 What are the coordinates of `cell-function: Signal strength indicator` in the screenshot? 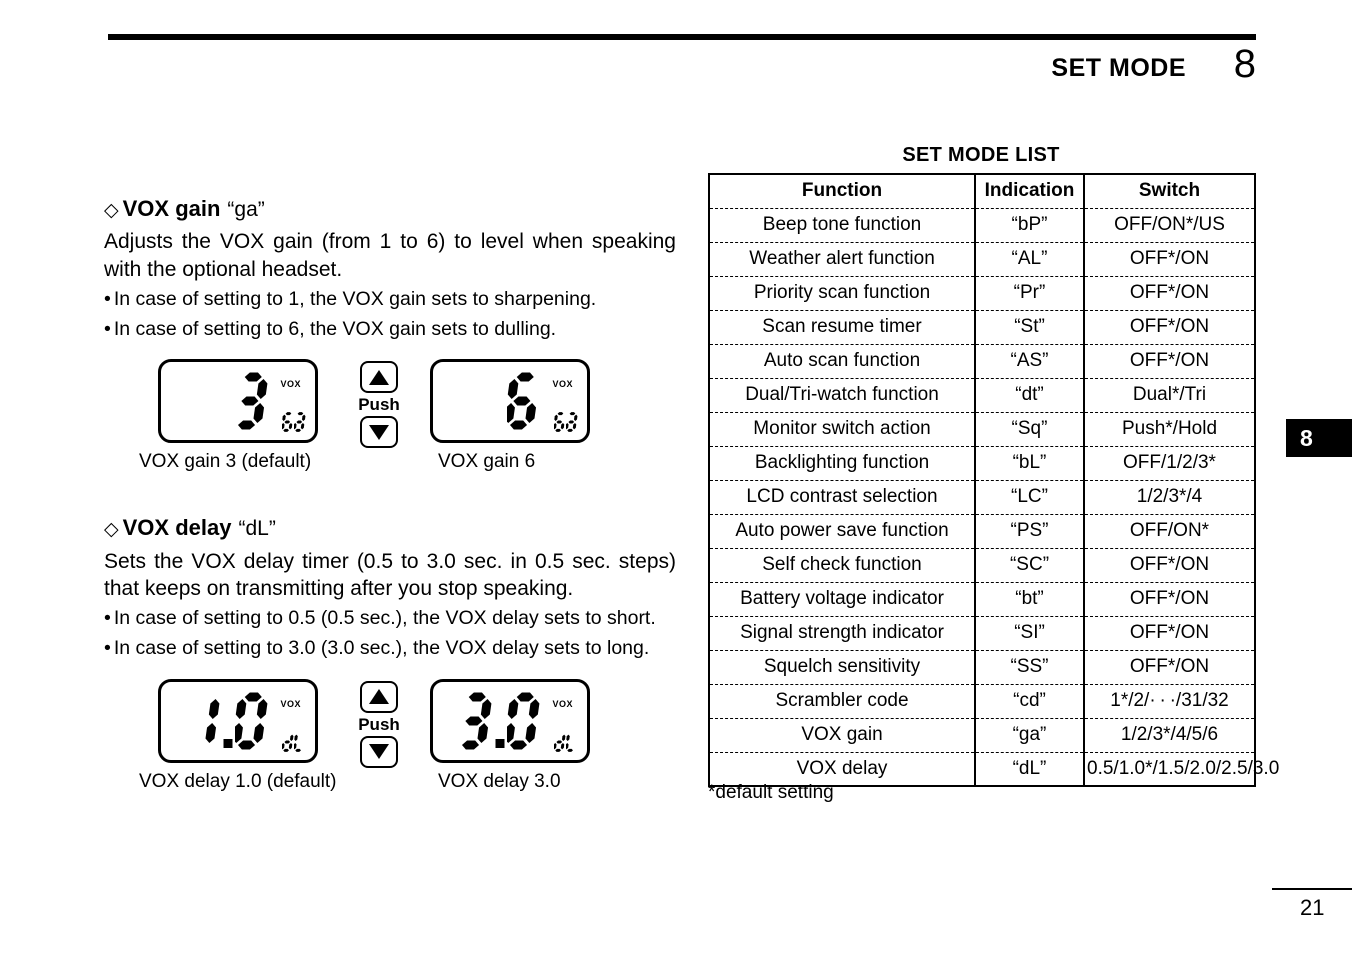 It's located at (842, 633).